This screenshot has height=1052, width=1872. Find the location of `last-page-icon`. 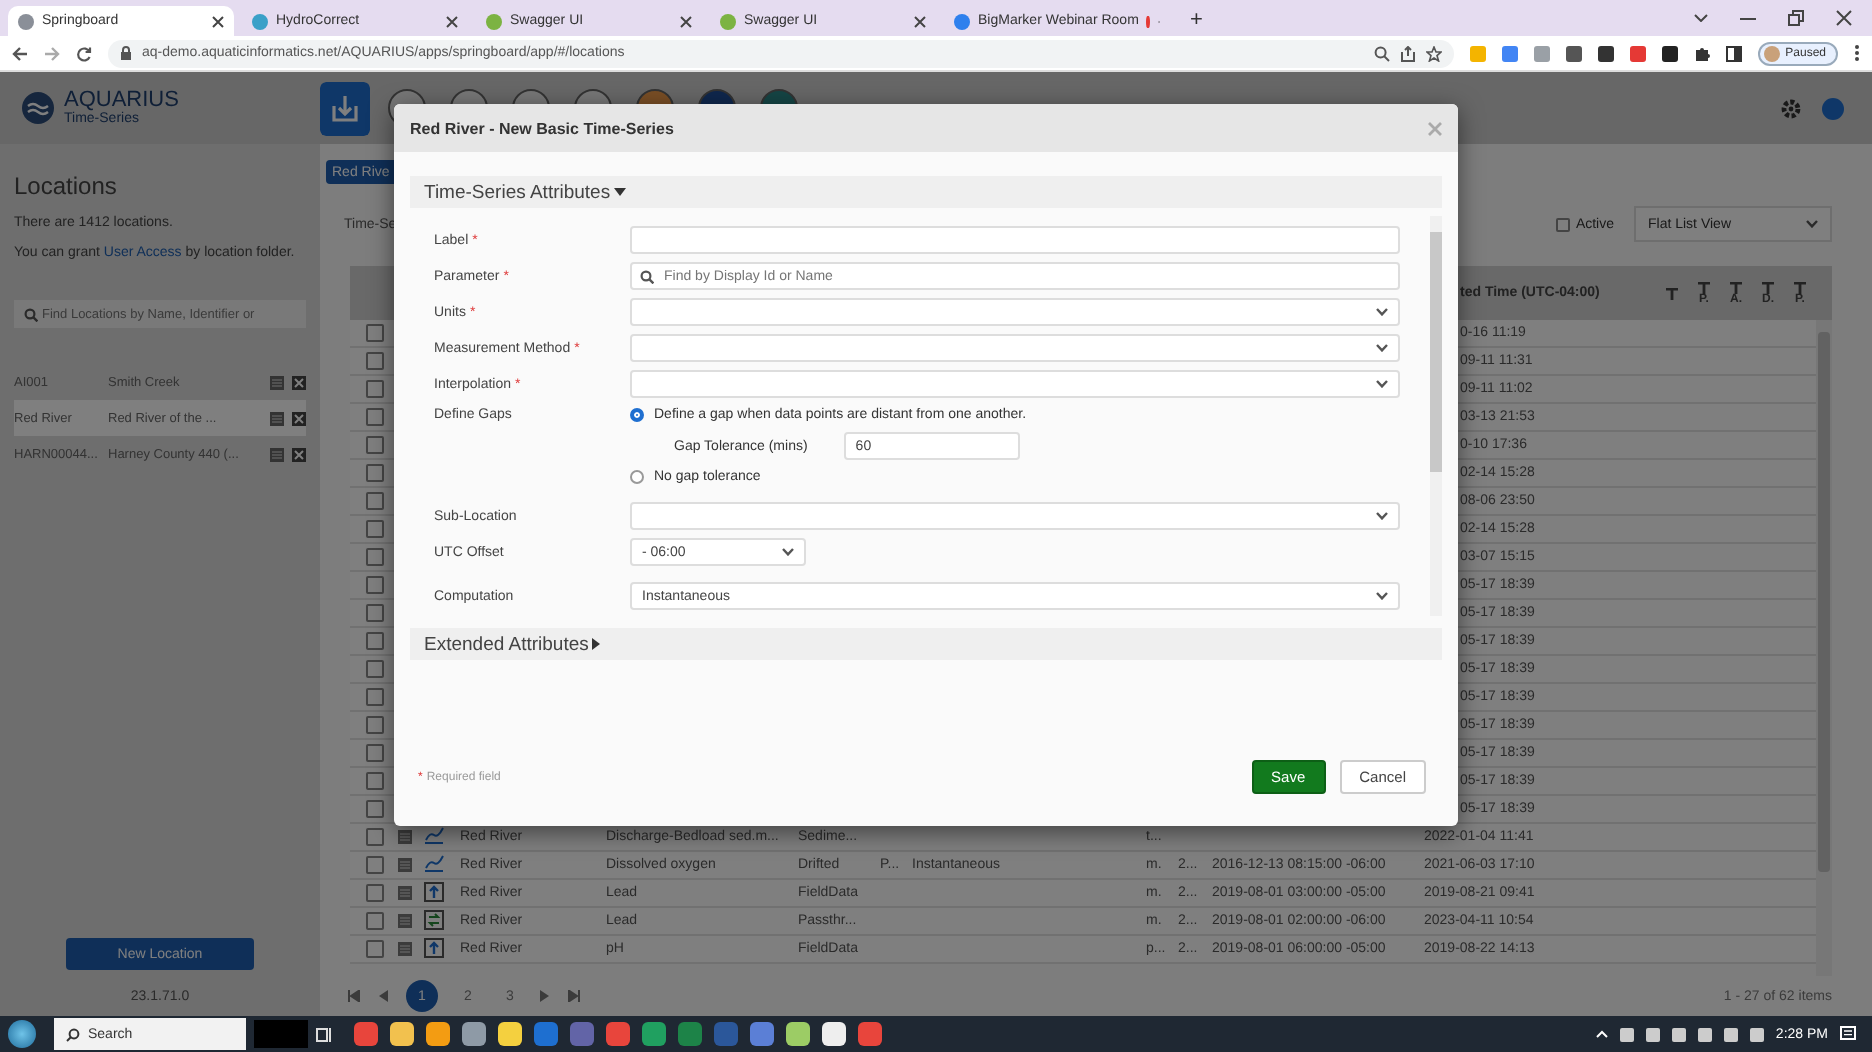

last-page-icon is located at coordinates (574, 996).